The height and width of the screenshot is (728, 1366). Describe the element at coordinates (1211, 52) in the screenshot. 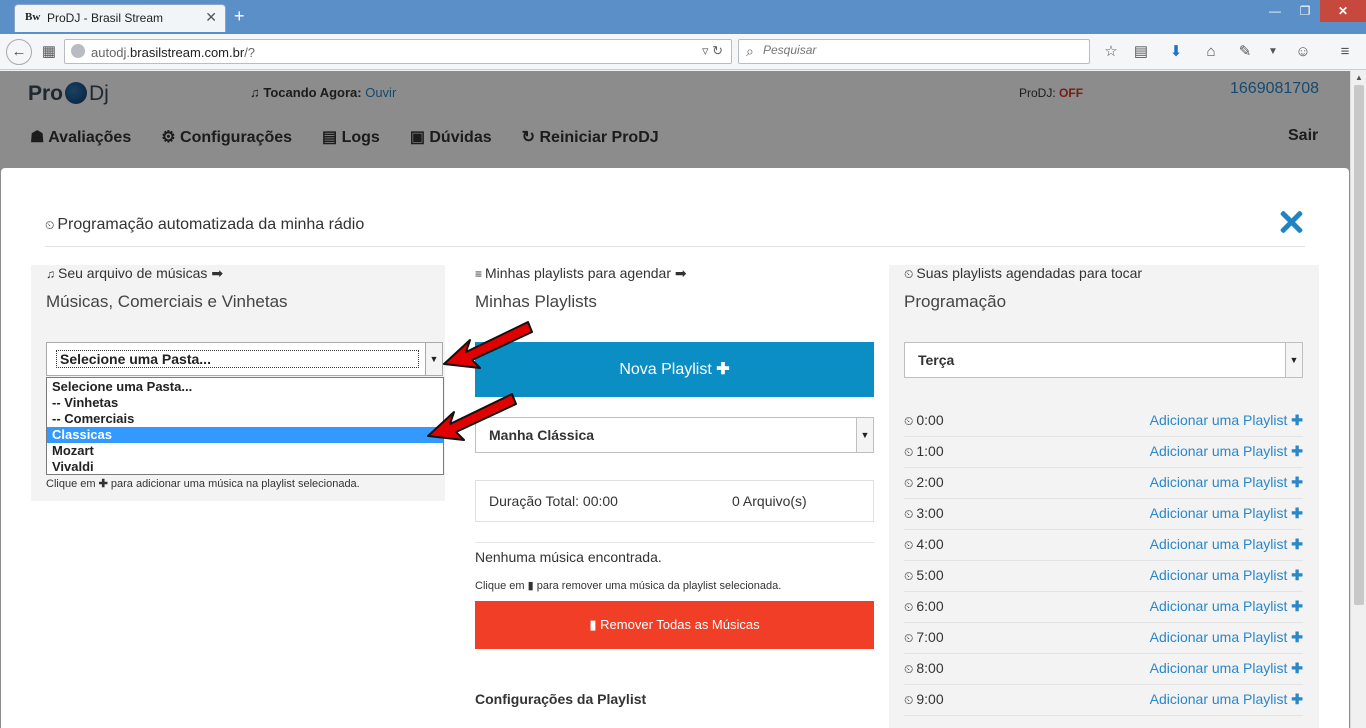

I see `home-icon: ⌂` at that location.